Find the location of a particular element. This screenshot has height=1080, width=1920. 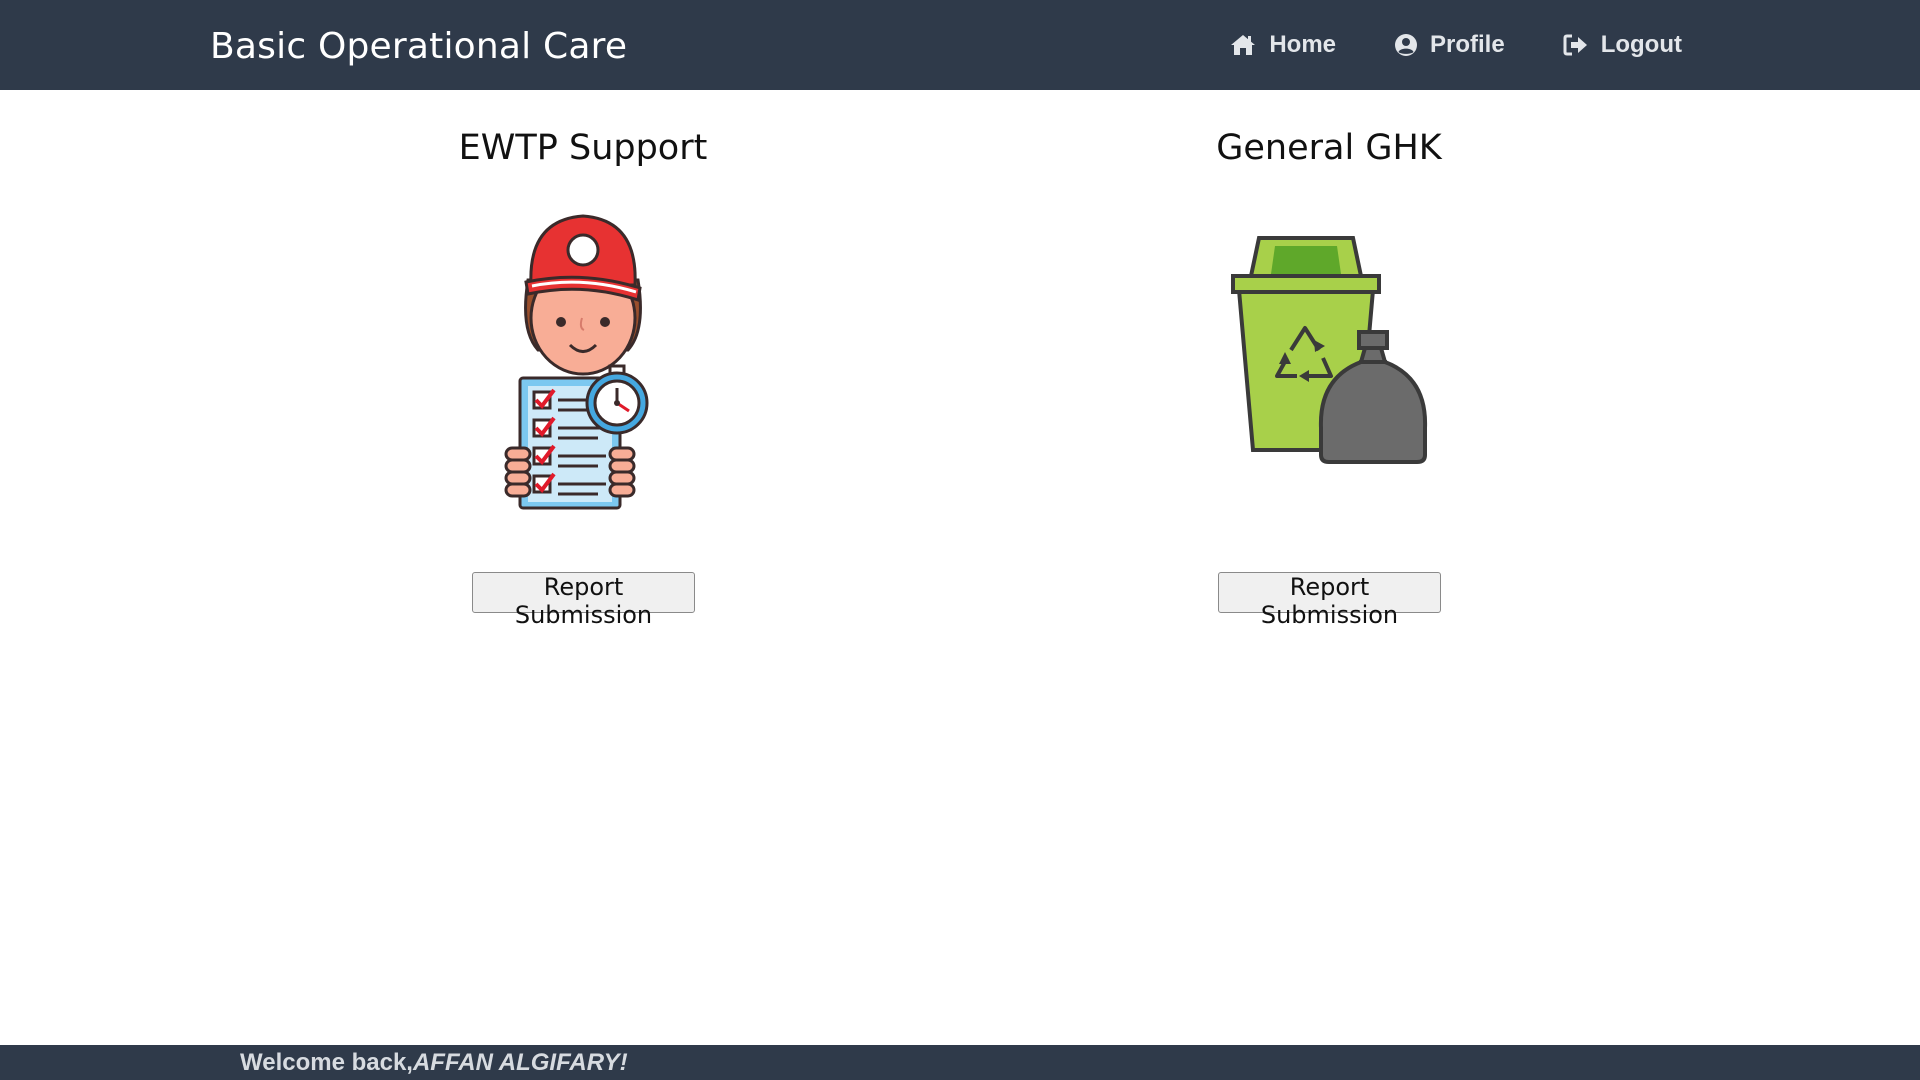

nav-home-label: Home is located at coordinates (1303, 44).